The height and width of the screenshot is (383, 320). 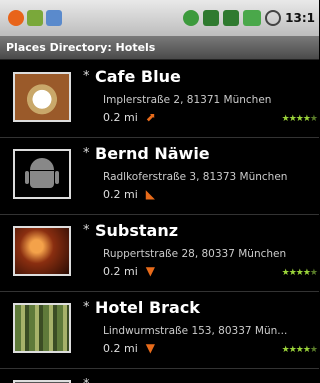 What do you see at coordinates (187, 100) in the screenshot?
I see `place-address: Implerstraße 2, 81371 München` at bounding box center [187, 100].